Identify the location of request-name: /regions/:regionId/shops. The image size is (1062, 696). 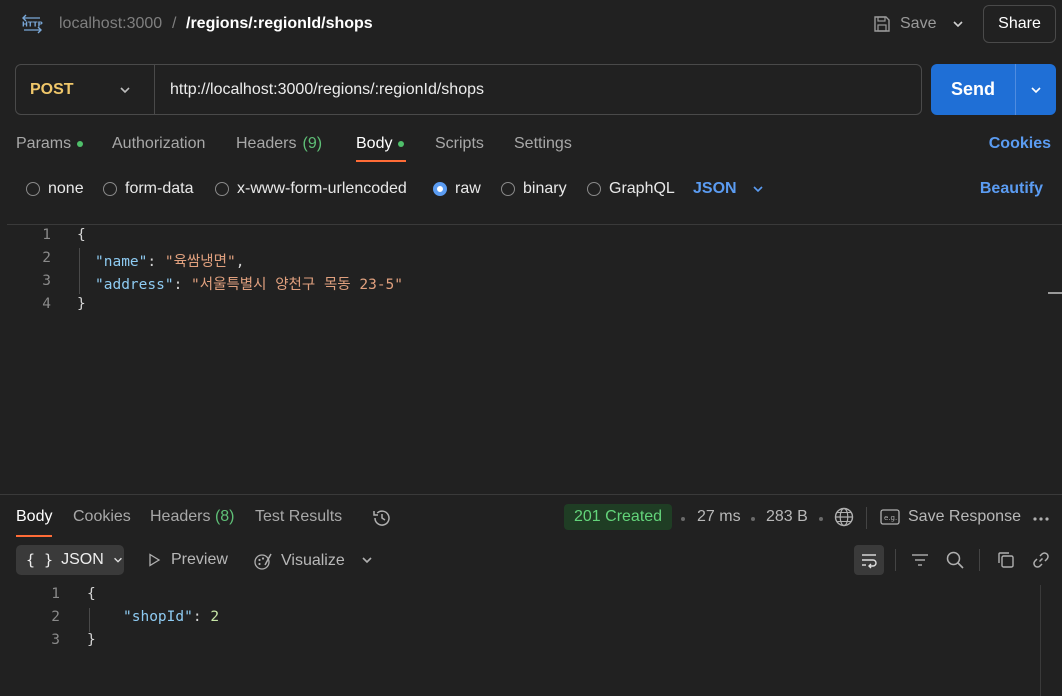
(279, 24).